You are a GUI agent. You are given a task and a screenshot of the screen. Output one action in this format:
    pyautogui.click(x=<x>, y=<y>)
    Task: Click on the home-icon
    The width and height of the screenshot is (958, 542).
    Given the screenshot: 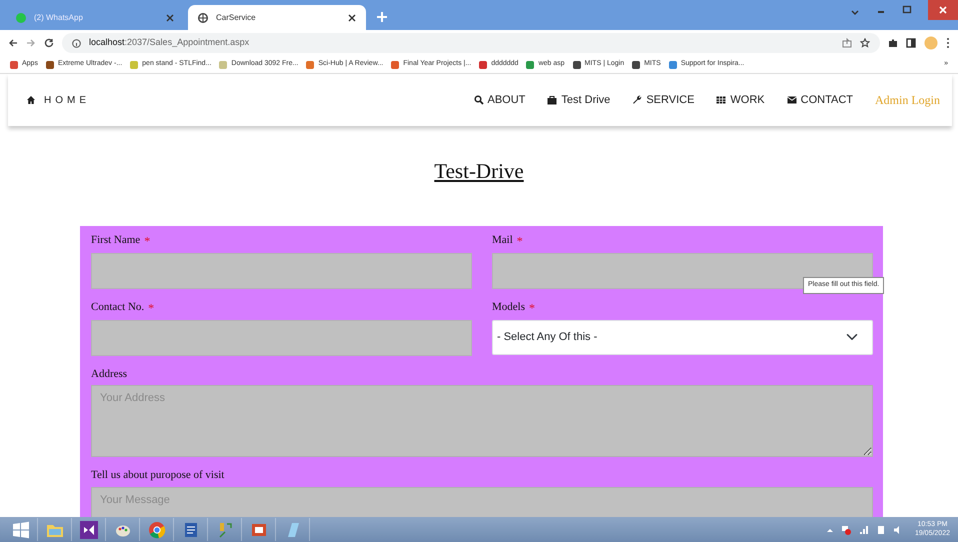 What is the action you would take?
    pyautogui.click(x=31, y=100)
    